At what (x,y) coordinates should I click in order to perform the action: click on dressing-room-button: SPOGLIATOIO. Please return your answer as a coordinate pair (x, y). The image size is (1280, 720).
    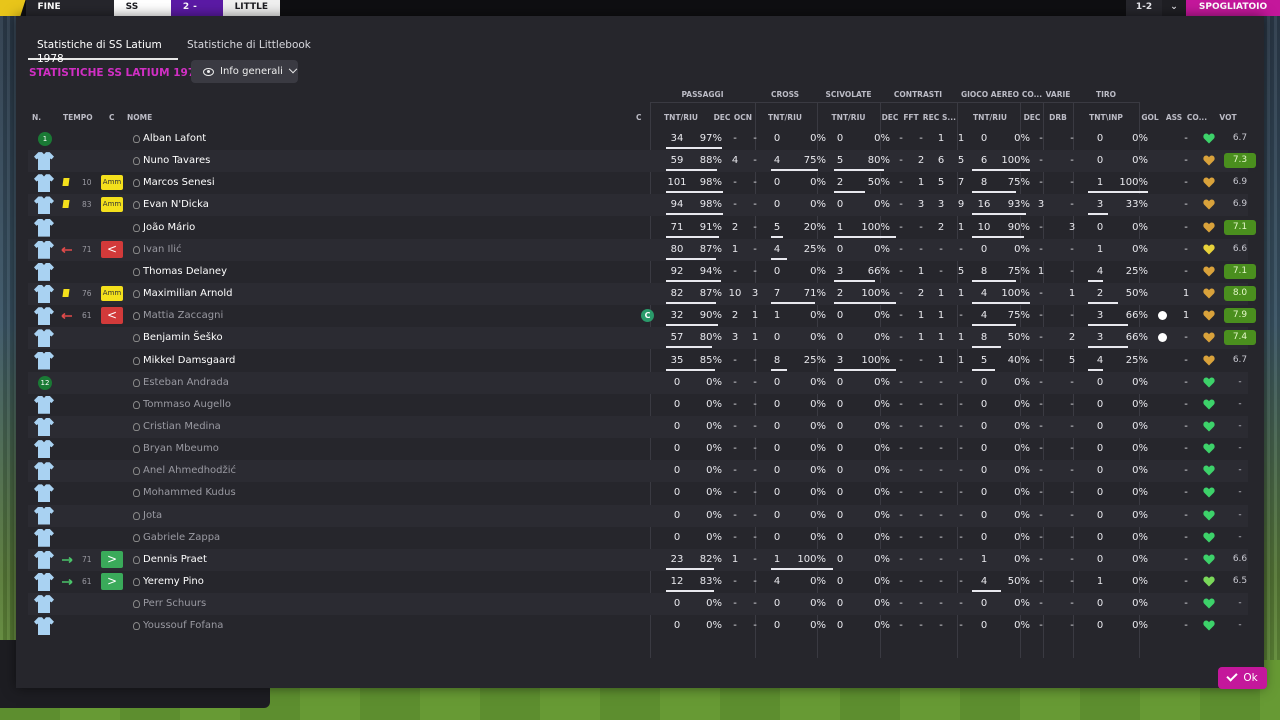
    Looking at the image, I should click on (1233, 8).